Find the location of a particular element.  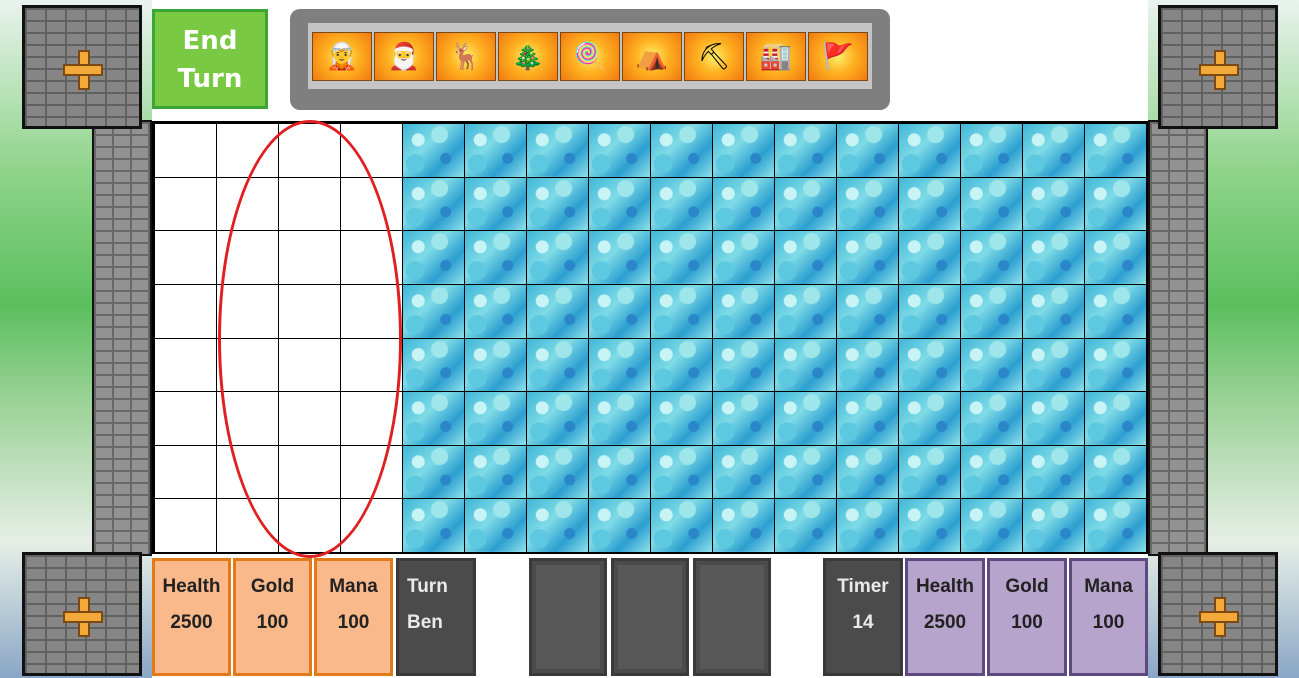

santa-icon: 🎅 is located at coordinates (404, 56).